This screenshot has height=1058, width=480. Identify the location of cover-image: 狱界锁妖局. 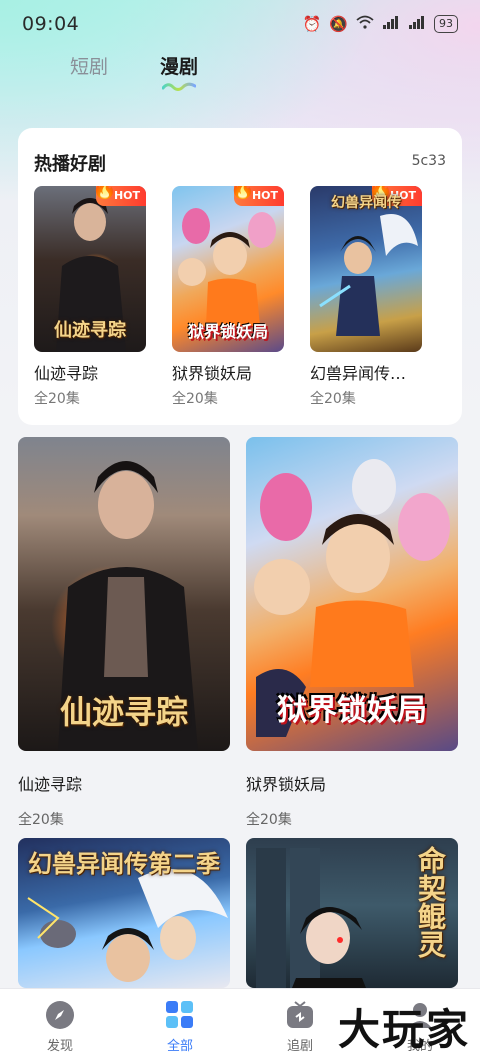
(352, 594).